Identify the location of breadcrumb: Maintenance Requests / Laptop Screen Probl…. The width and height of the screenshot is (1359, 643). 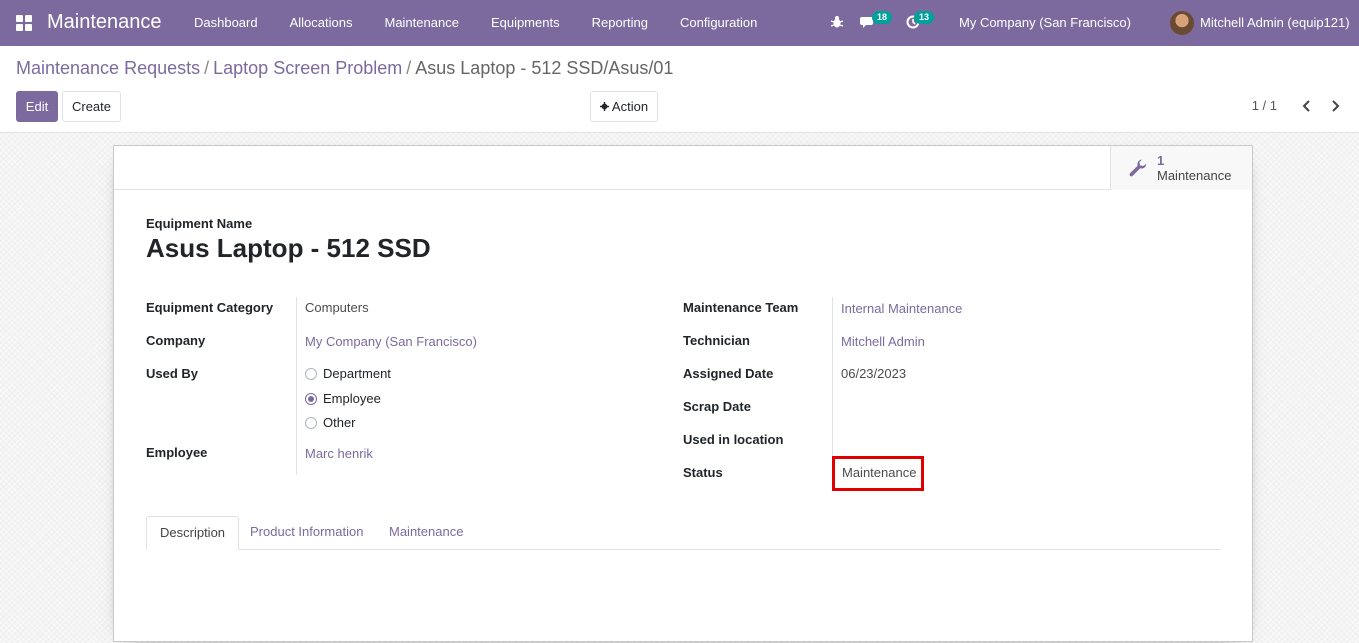
(344, 68).